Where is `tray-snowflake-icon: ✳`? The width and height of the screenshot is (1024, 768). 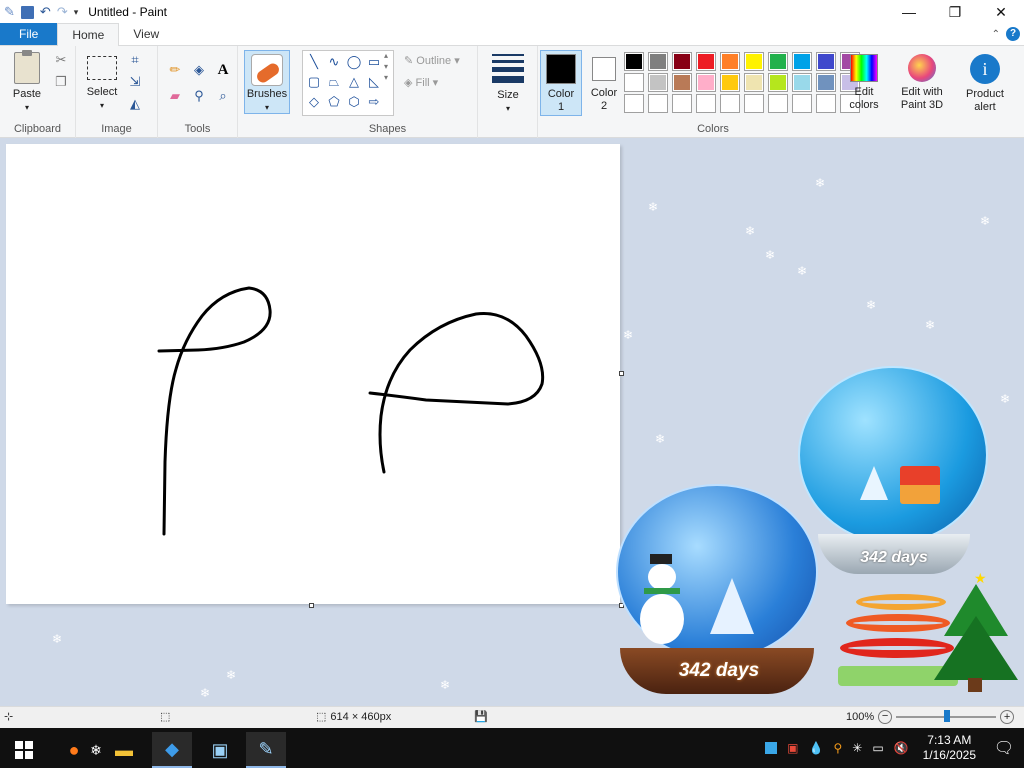
tray-snowflake-icon: ✳ is located at coordinates (857, 748).